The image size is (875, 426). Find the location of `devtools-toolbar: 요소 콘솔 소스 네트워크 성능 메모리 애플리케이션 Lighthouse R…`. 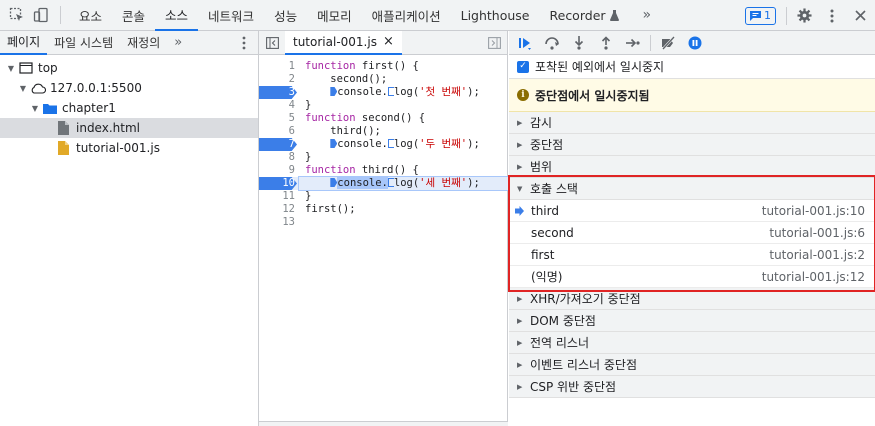

devtools-toolbar: 요소 콘솔 소스 네트워크 성능 메모리 애플리케이션 Lighthouse R… is located at coordinates (437, 15).